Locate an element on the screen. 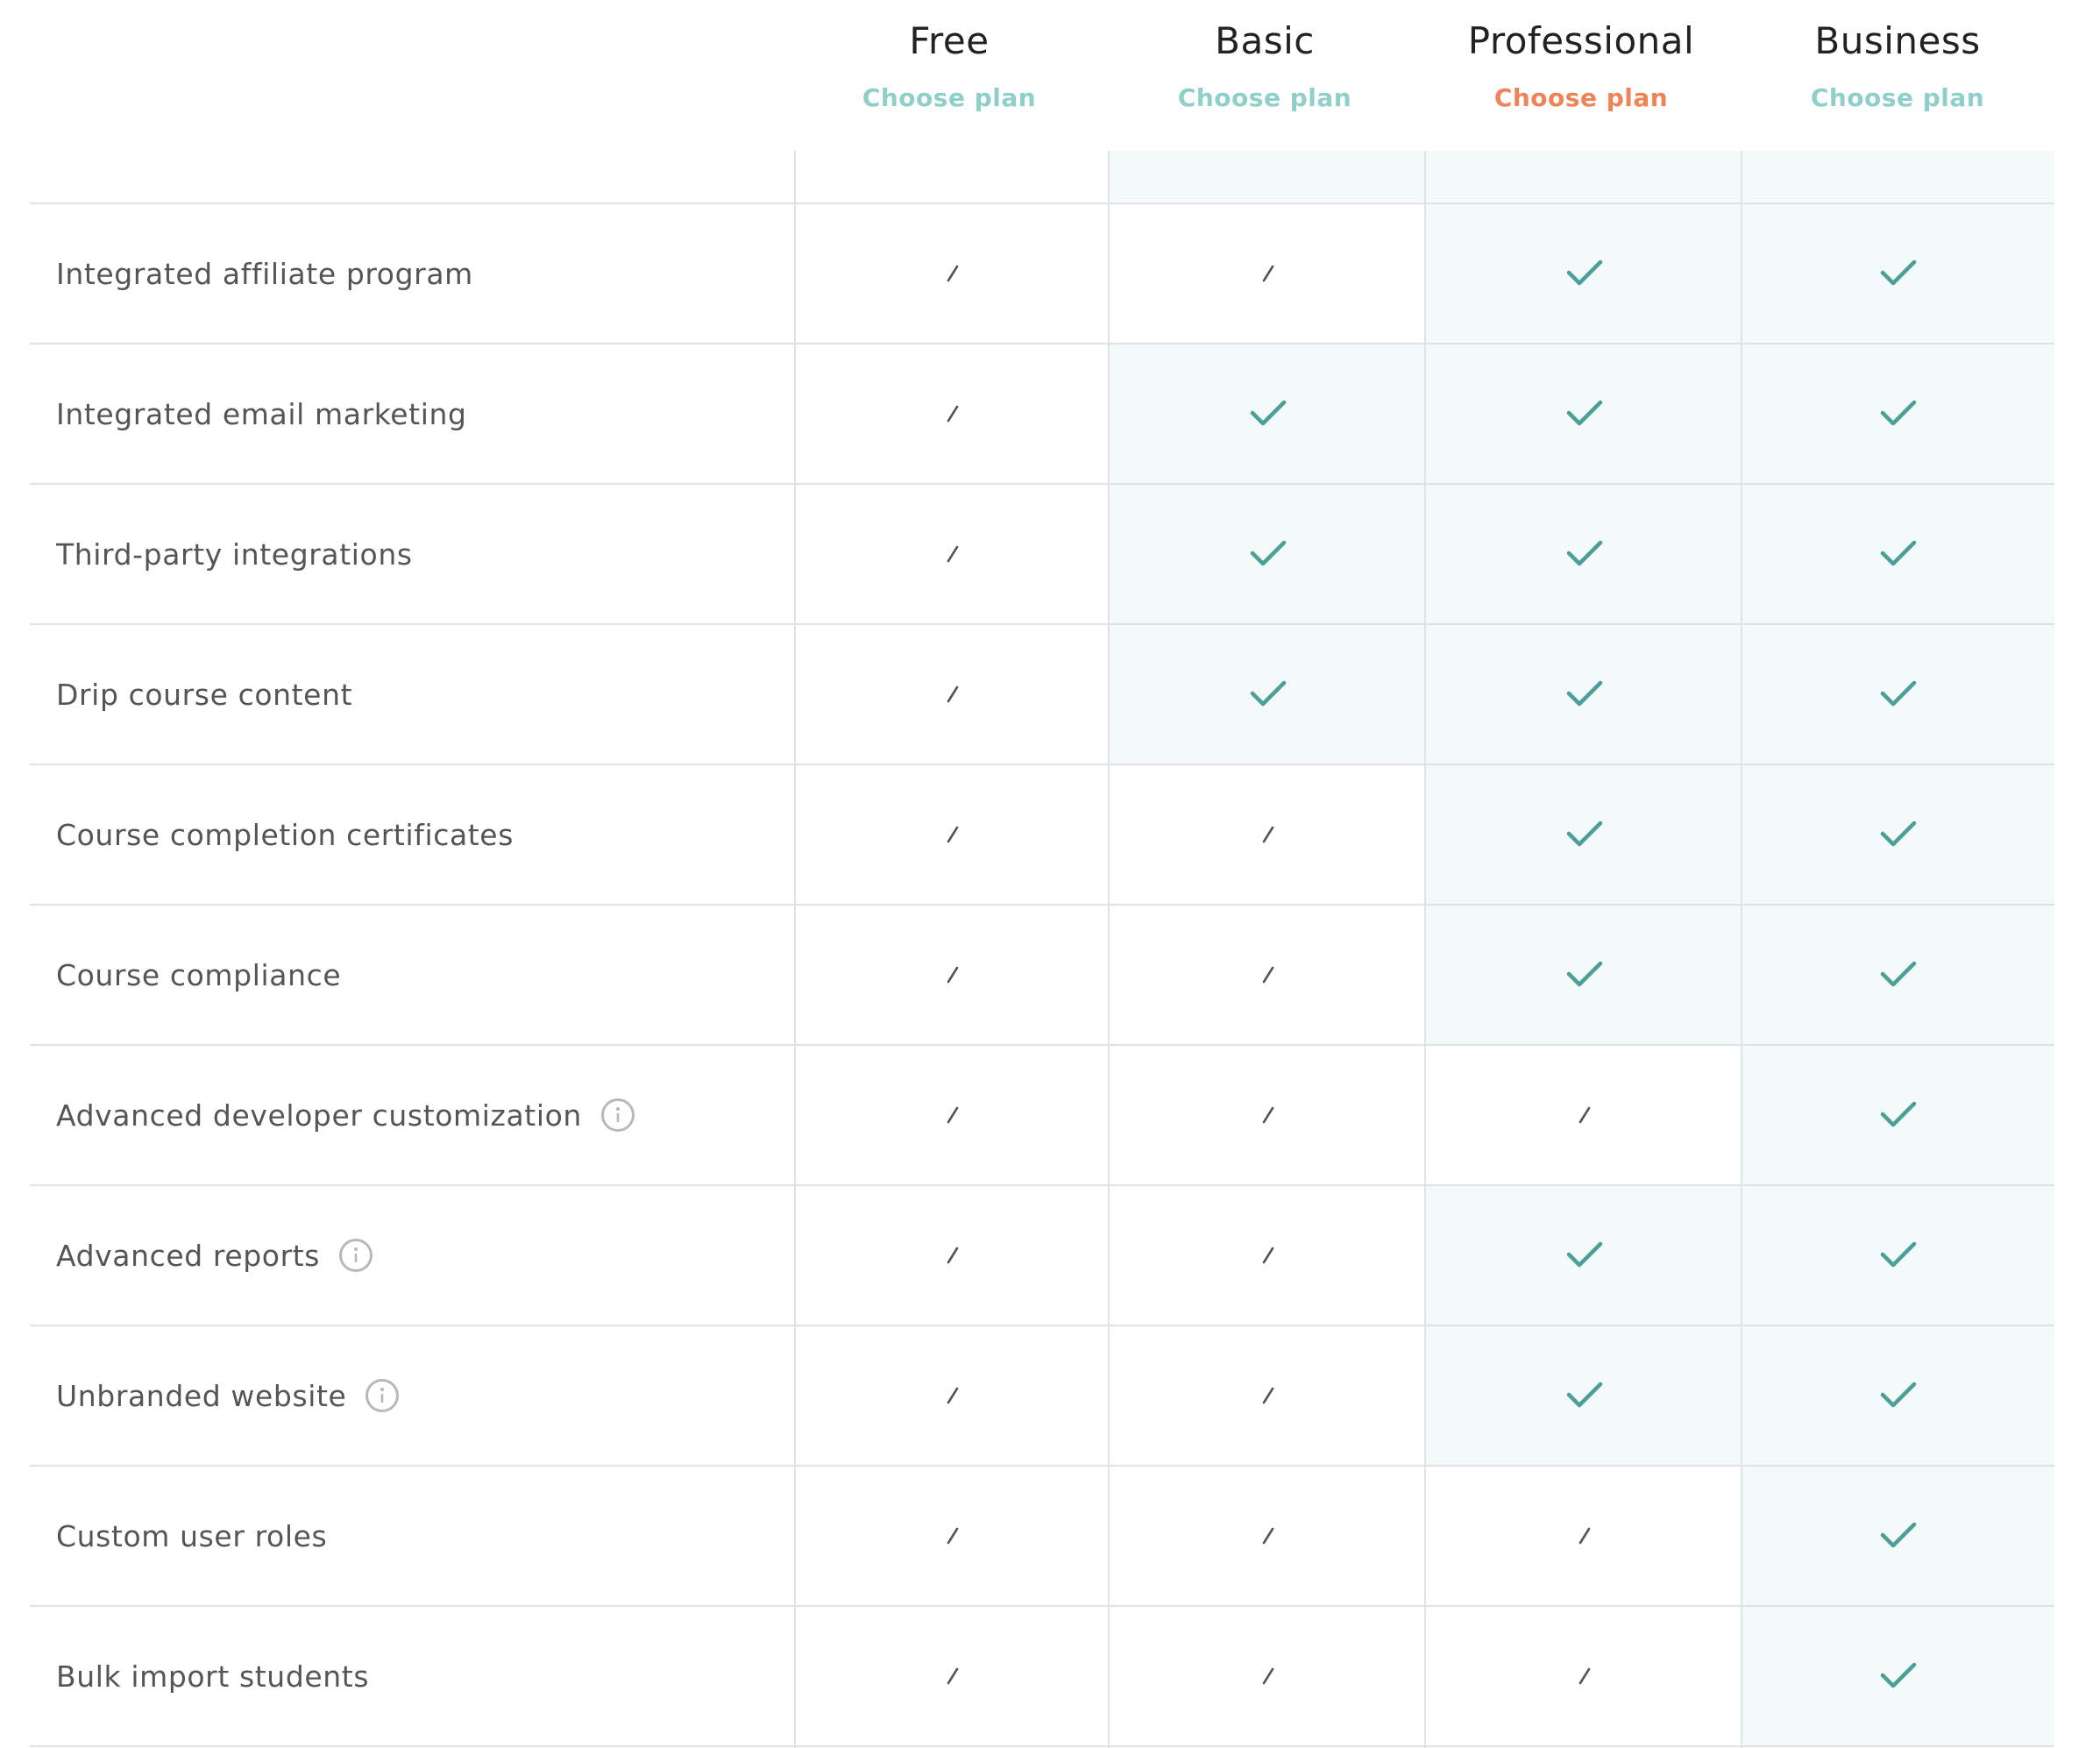  feature-label: Advanced developer customization is located at coordinates (319, 1115).